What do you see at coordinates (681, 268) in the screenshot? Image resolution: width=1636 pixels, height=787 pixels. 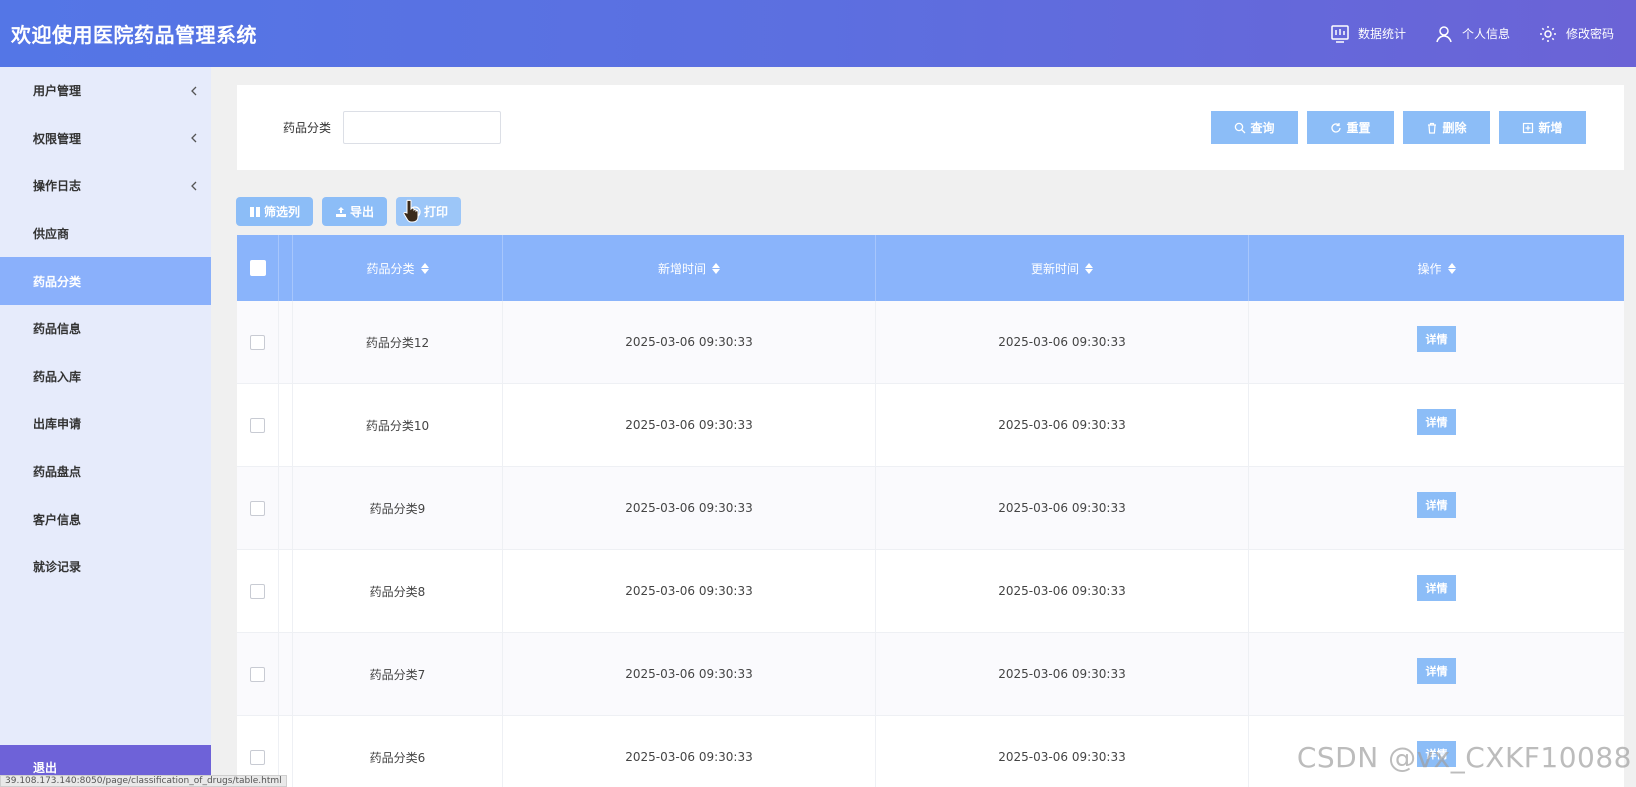 I see `column-header-label: 新增时间` at bounding box center [681, 268].